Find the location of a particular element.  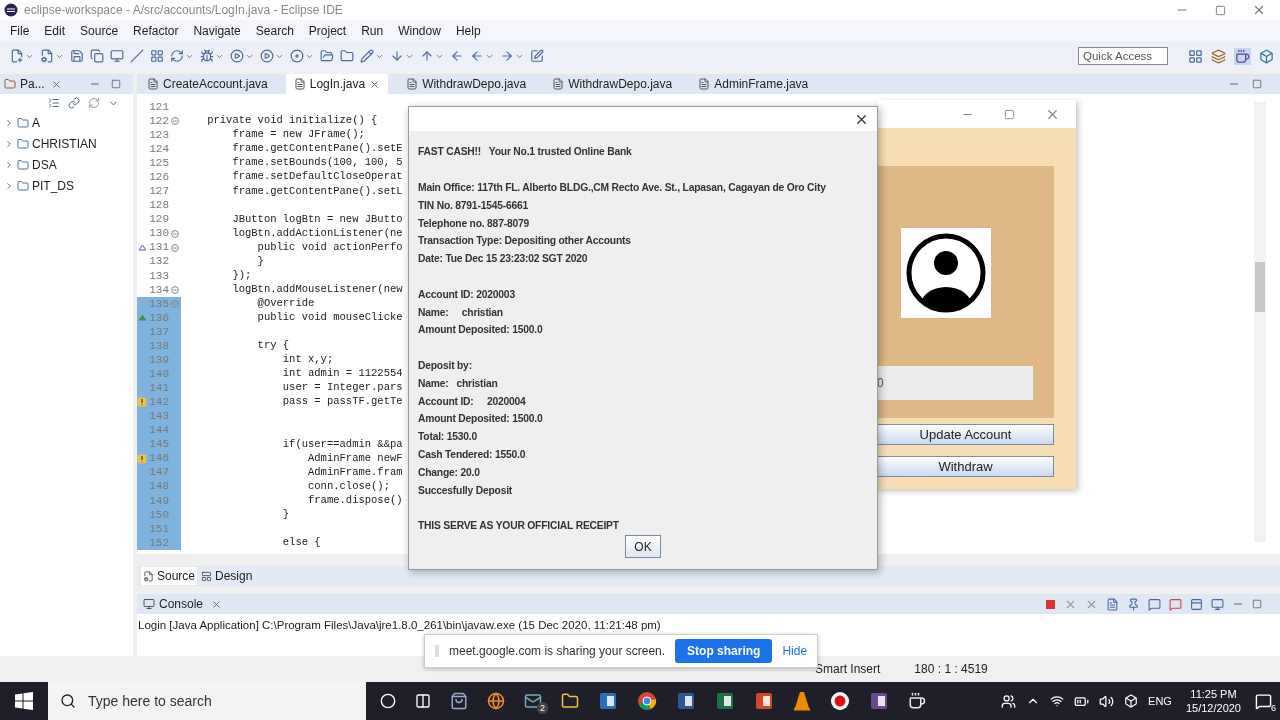

menu-item: Help is located at coordinates (468, 31).